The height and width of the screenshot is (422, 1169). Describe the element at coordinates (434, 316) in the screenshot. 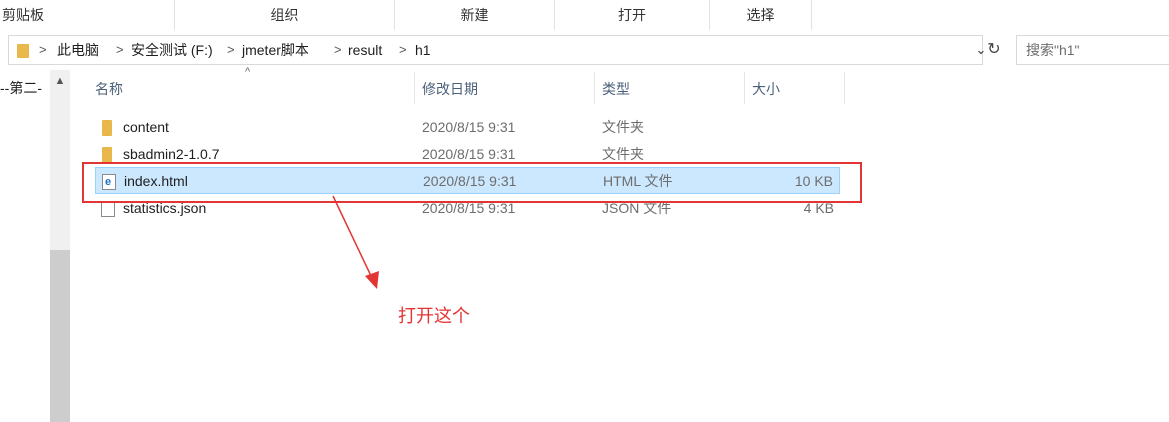

I see `annotation-label: 打开这个` at that location.